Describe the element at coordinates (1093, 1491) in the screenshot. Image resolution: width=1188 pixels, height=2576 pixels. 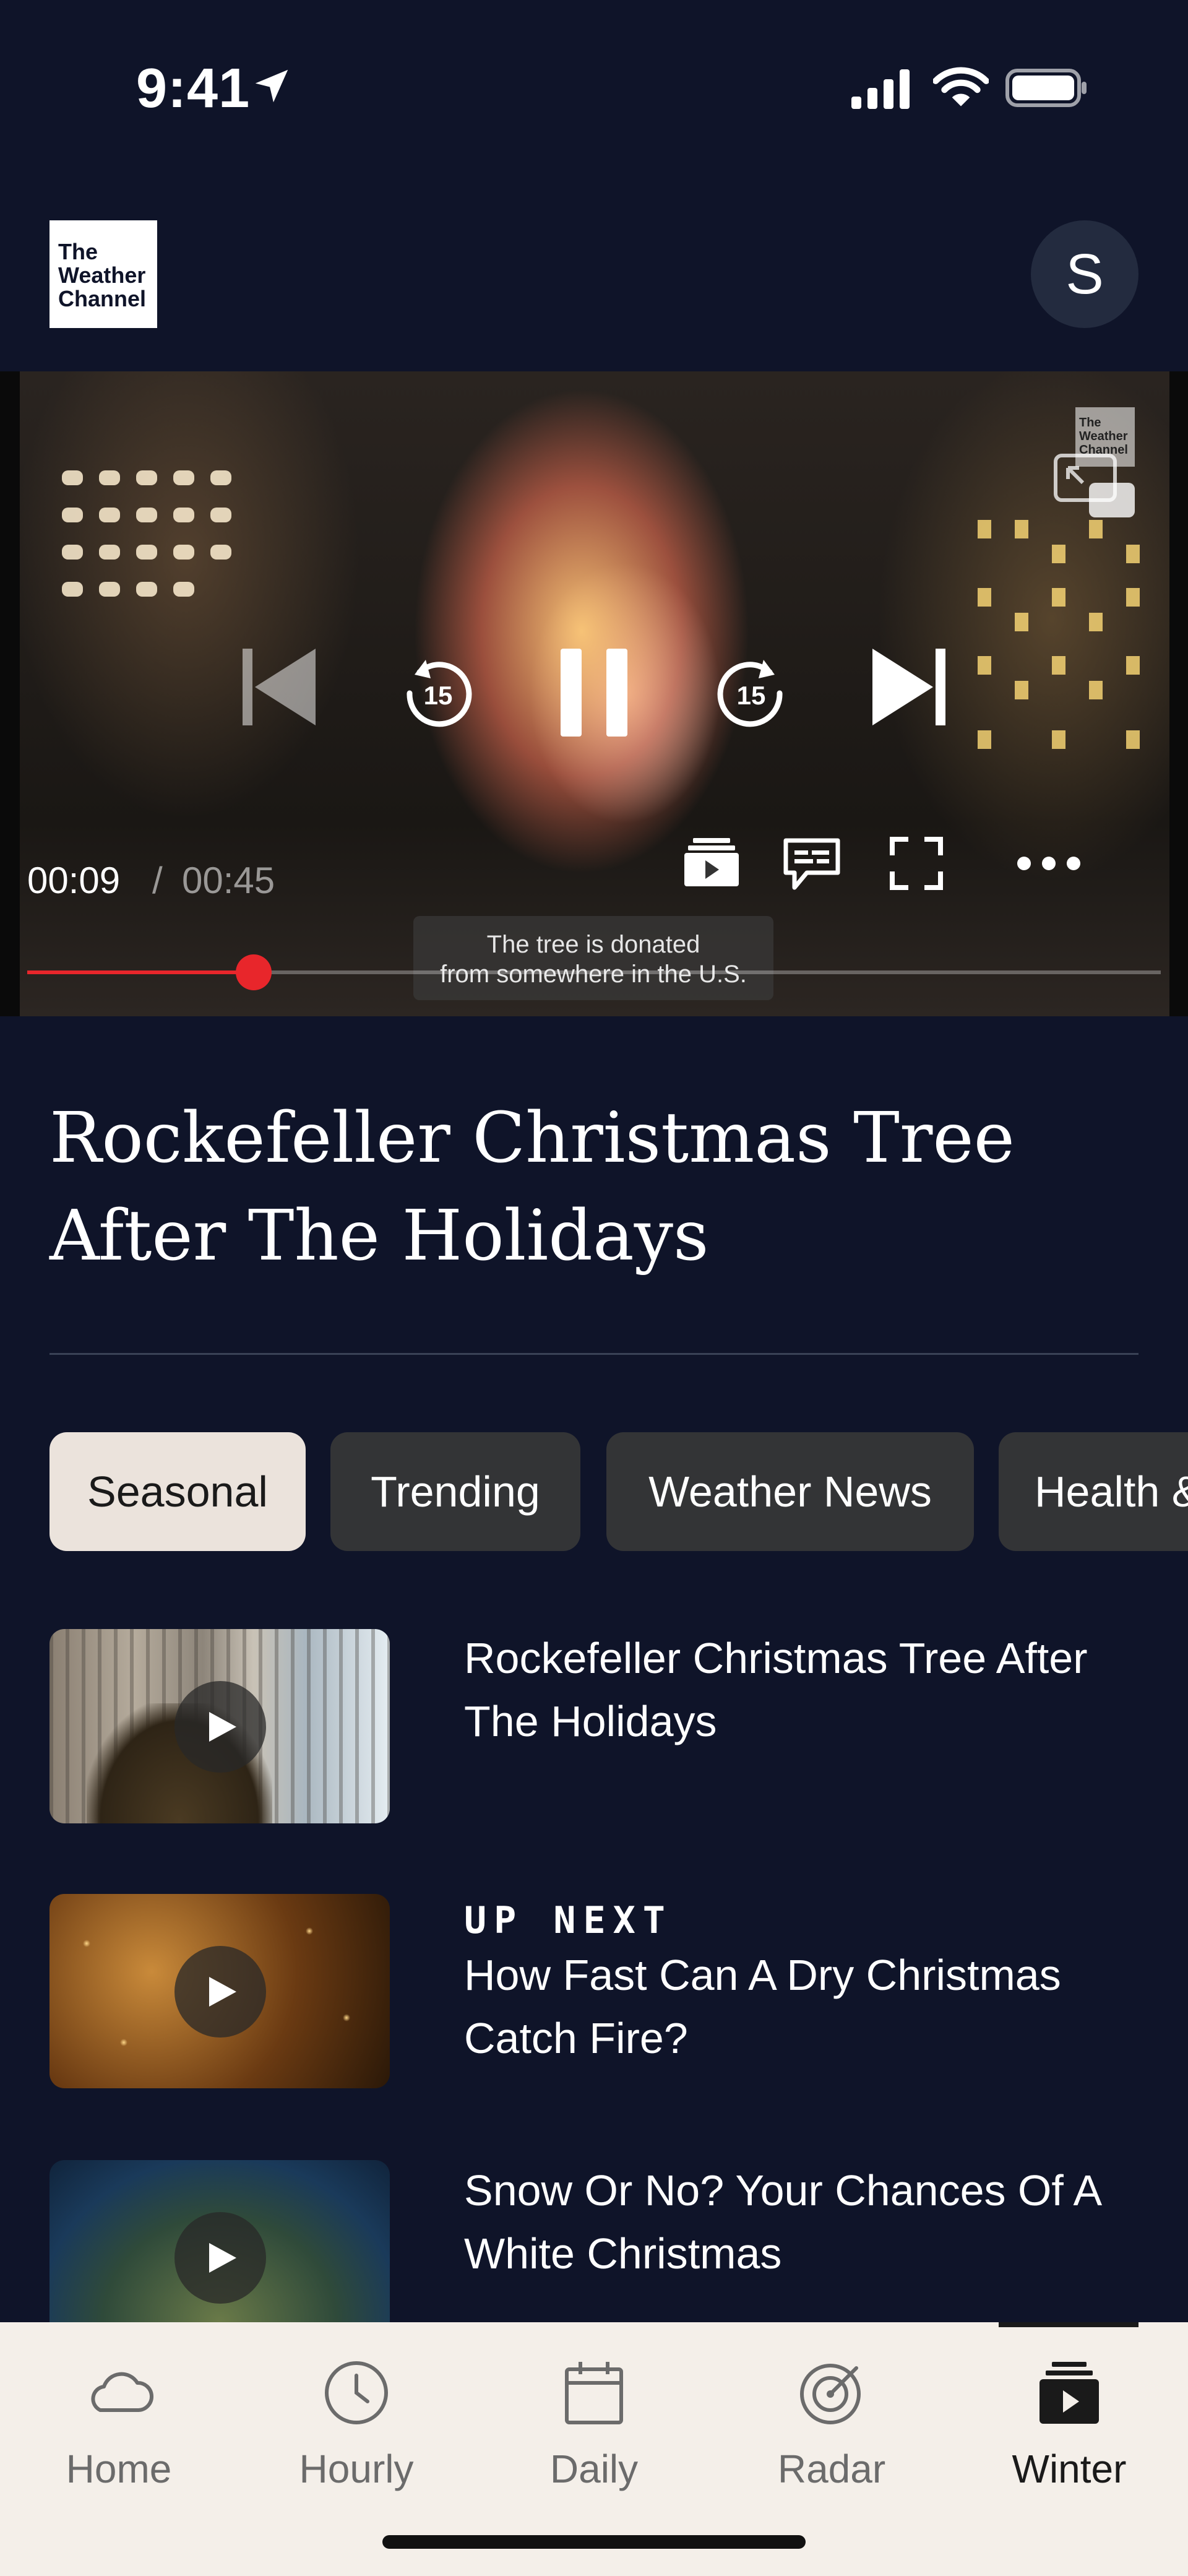
I see `chip-health: Health &` at that location.